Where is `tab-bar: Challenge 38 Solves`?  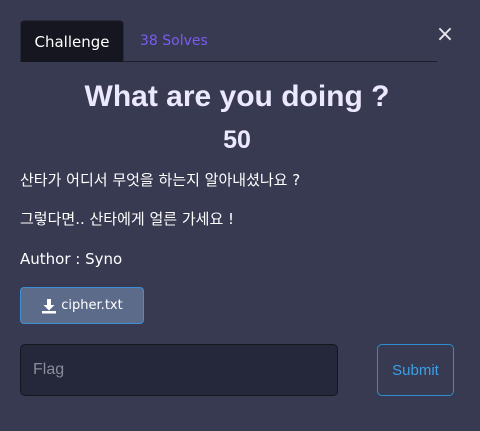 tab-bar: Challenge 38 Solves is located at coordinates (228, 41).